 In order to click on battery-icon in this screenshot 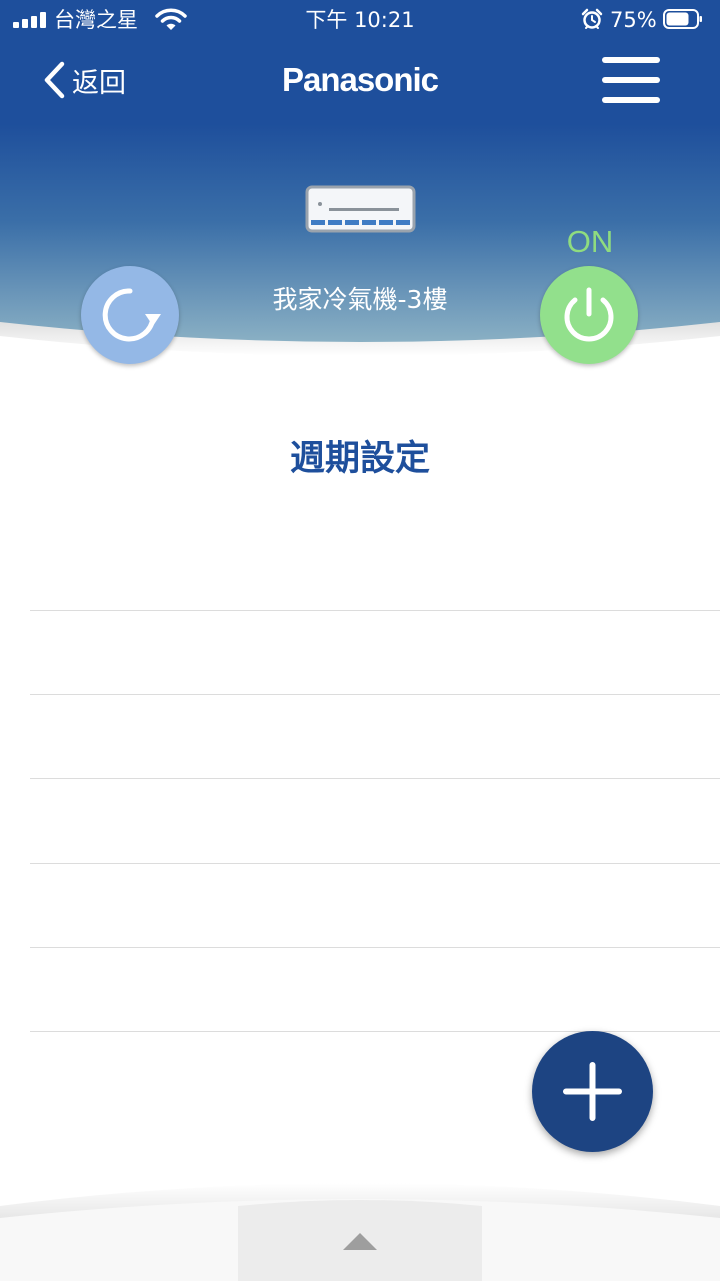, I will do `click(682, 19)`.